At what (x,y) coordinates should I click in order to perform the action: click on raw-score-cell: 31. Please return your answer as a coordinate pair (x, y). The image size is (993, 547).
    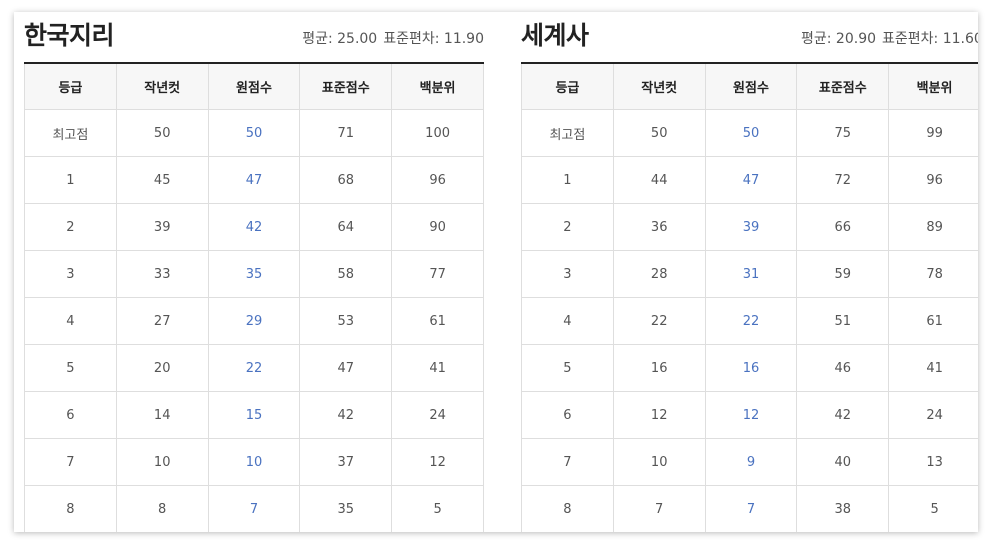
    Looking at the image, I should click on (751, 274).